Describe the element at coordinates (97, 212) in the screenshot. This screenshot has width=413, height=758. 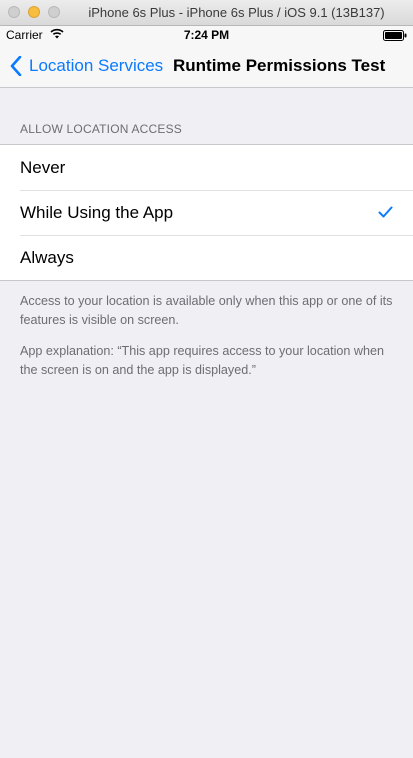
I see `option-label: While Using the App` at that location.